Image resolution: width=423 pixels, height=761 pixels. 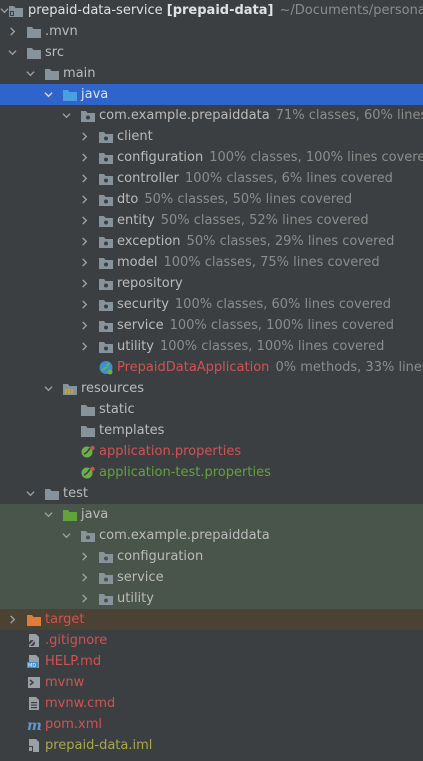 What do you see at coordinates (136, 220) in the screenshot?
I see `tree-label: entity` at bounding box center [136, 220].